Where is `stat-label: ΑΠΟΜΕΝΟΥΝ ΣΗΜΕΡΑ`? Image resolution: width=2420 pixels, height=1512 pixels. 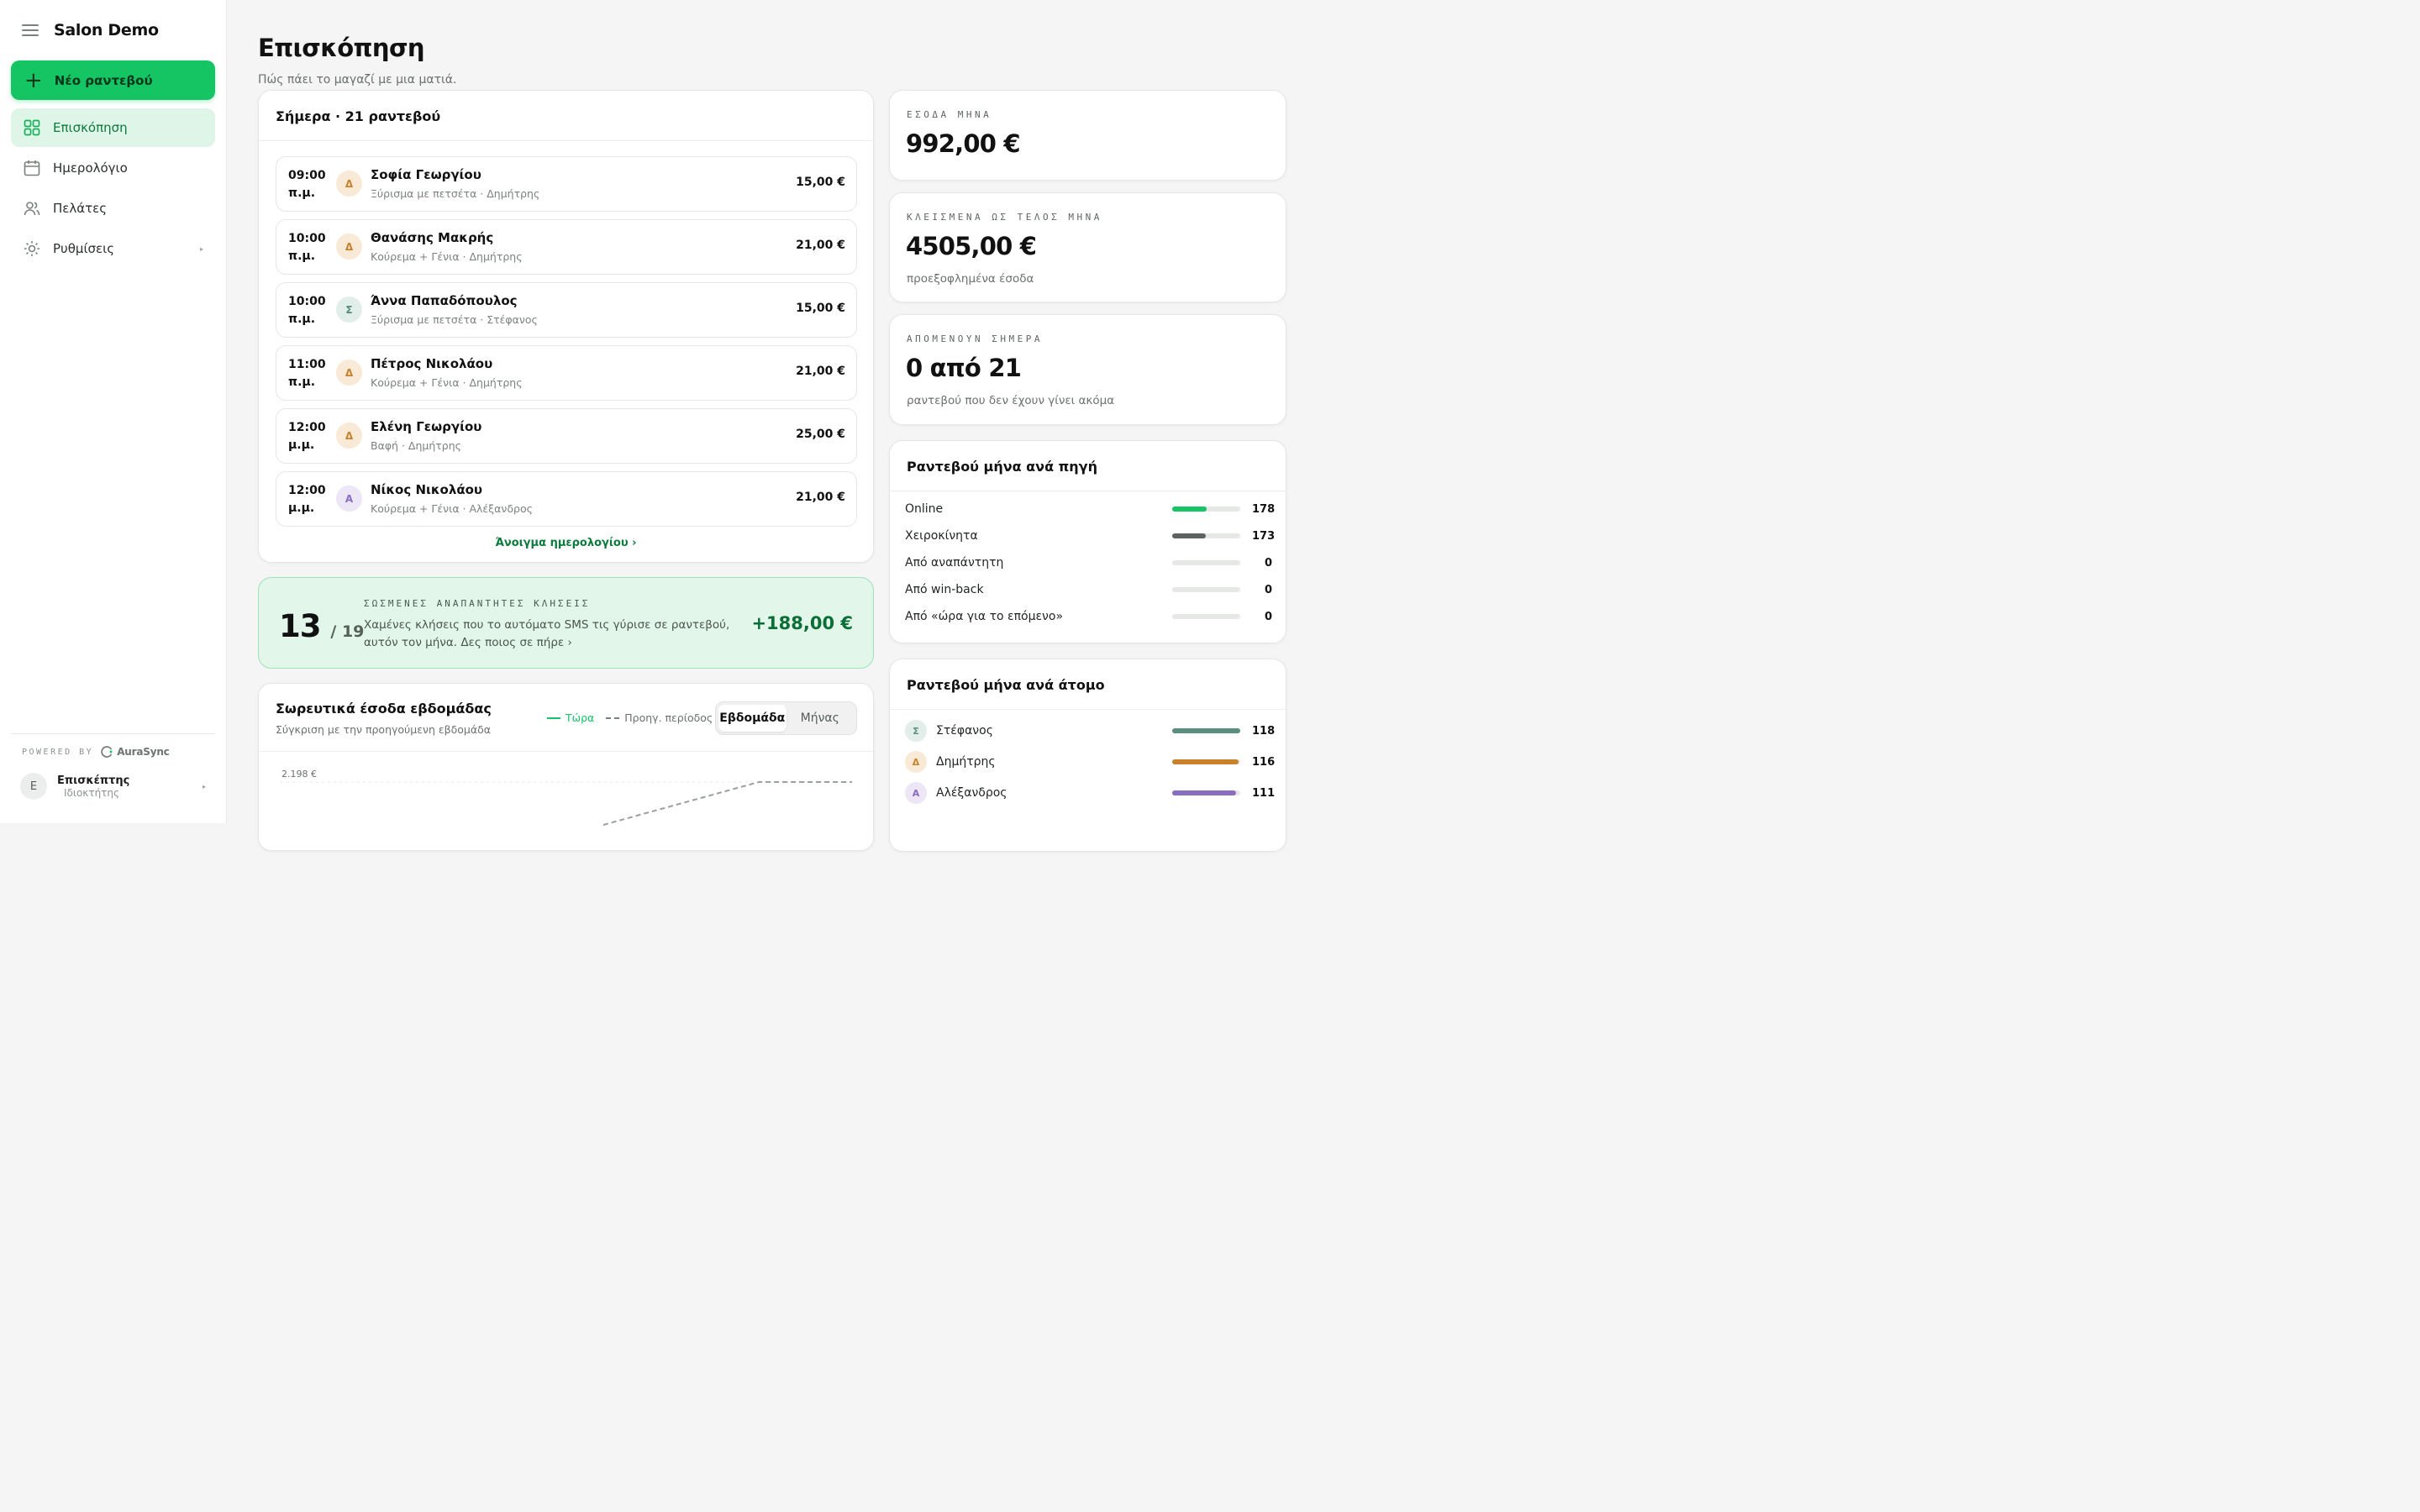
stat-label: ΑΠΟΜΕΝΟΥΝ ΣΗΜΕΡΑ is located at coordinates (975, 338).